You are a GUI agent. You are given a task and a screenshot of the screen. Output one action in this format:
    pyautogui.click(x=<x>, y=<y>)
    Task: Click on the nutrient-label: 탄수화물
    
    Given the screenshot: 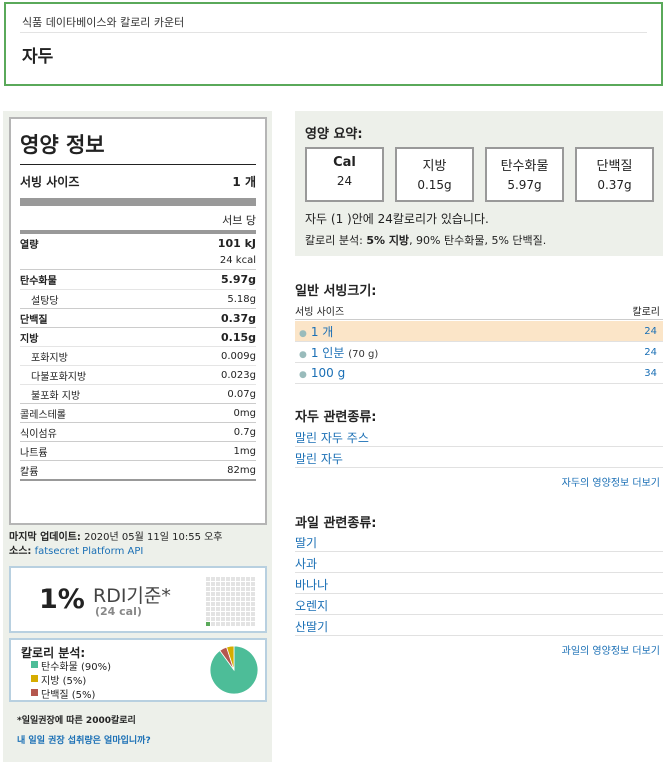 What is the action you would take?
    pyautogui.click(x=38, y=281)
    